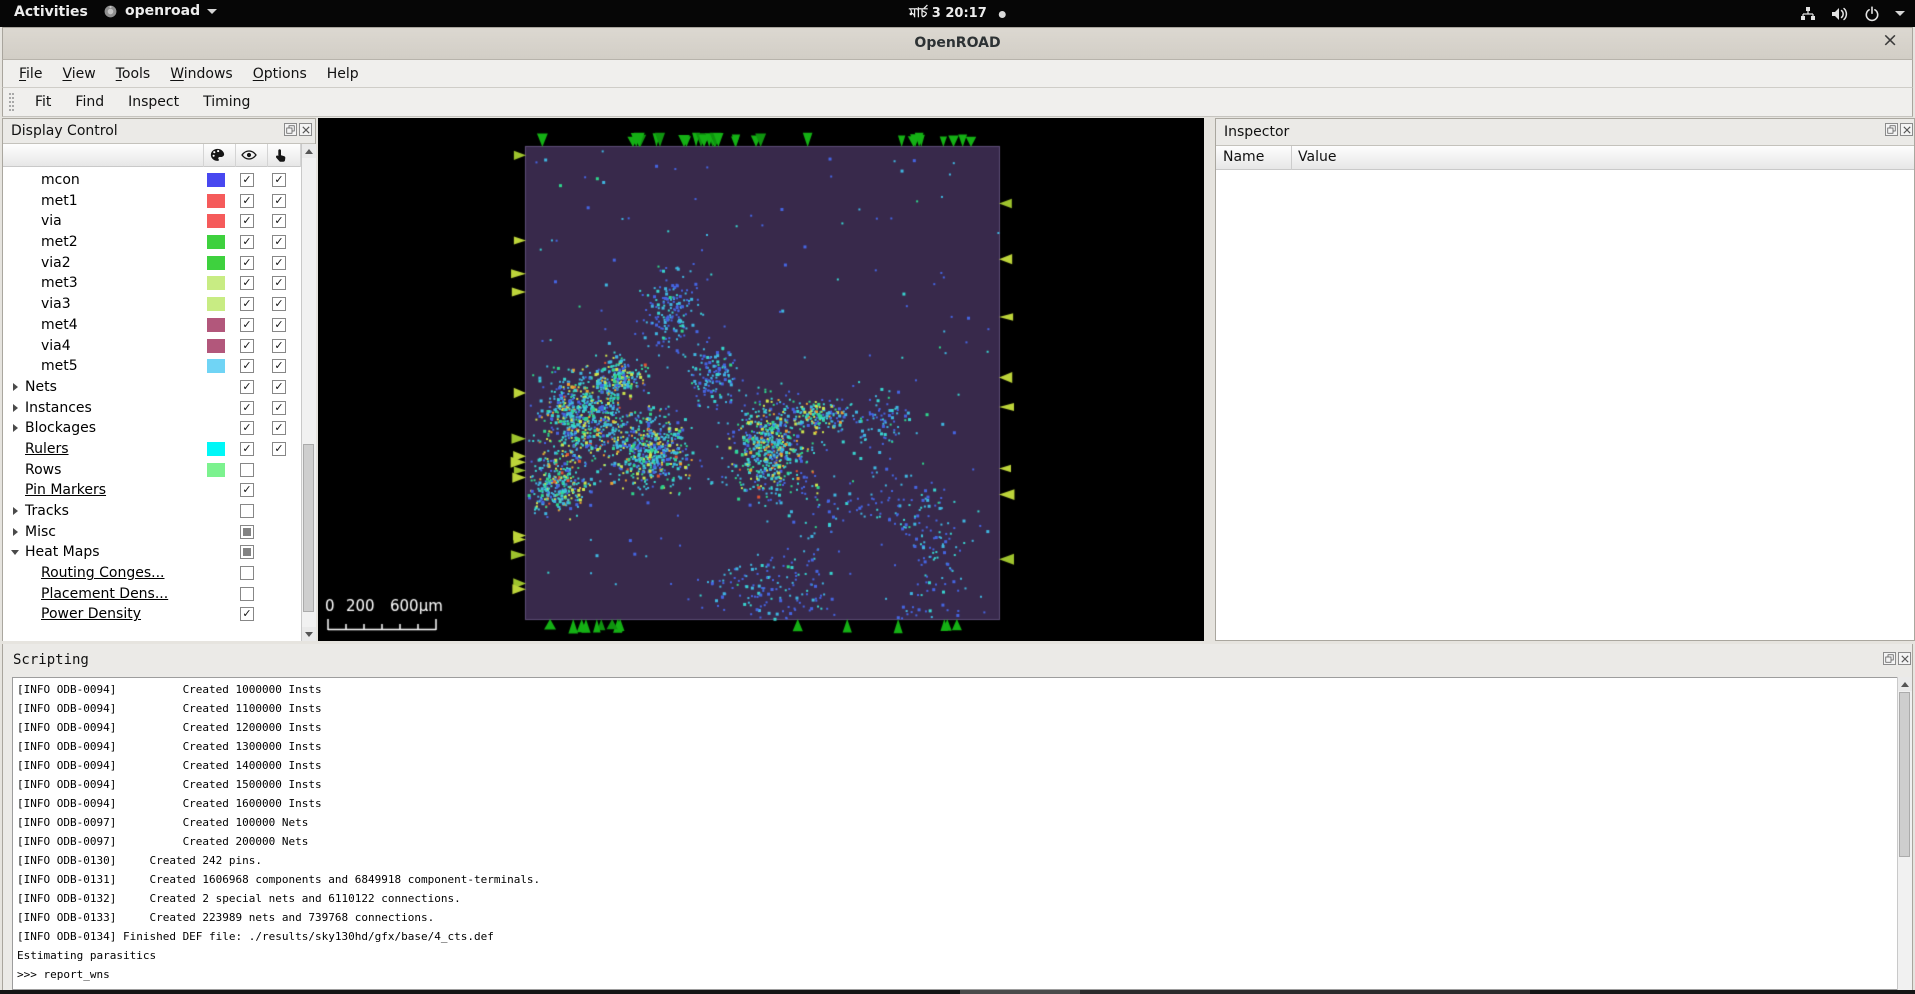  What do you see at coordinates (279, 345) in the screenshot?
I see `selectable-checkbox-via4: ✓` at bounding box center [279, 345].